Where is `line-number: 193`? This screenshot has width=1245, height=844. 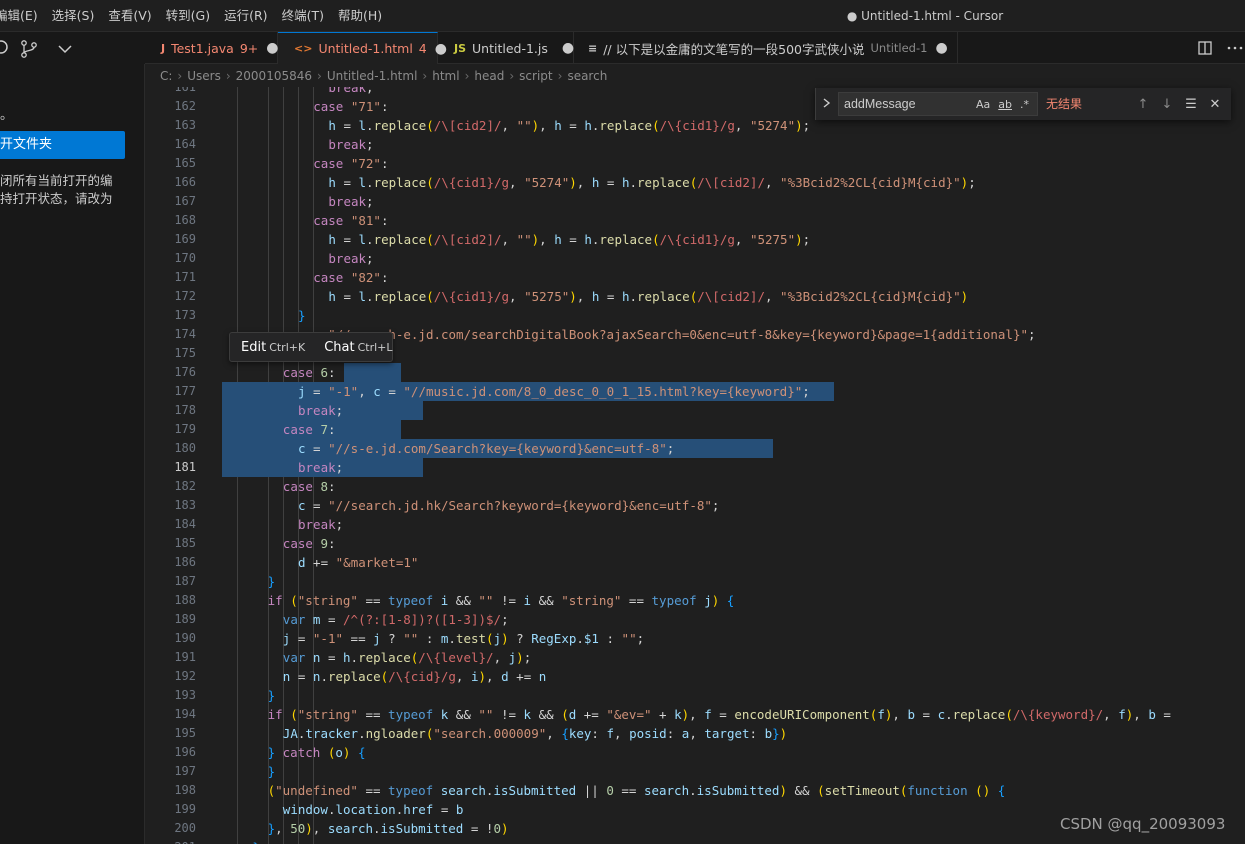 line-number: 193 is located at coordinates (171, 695).